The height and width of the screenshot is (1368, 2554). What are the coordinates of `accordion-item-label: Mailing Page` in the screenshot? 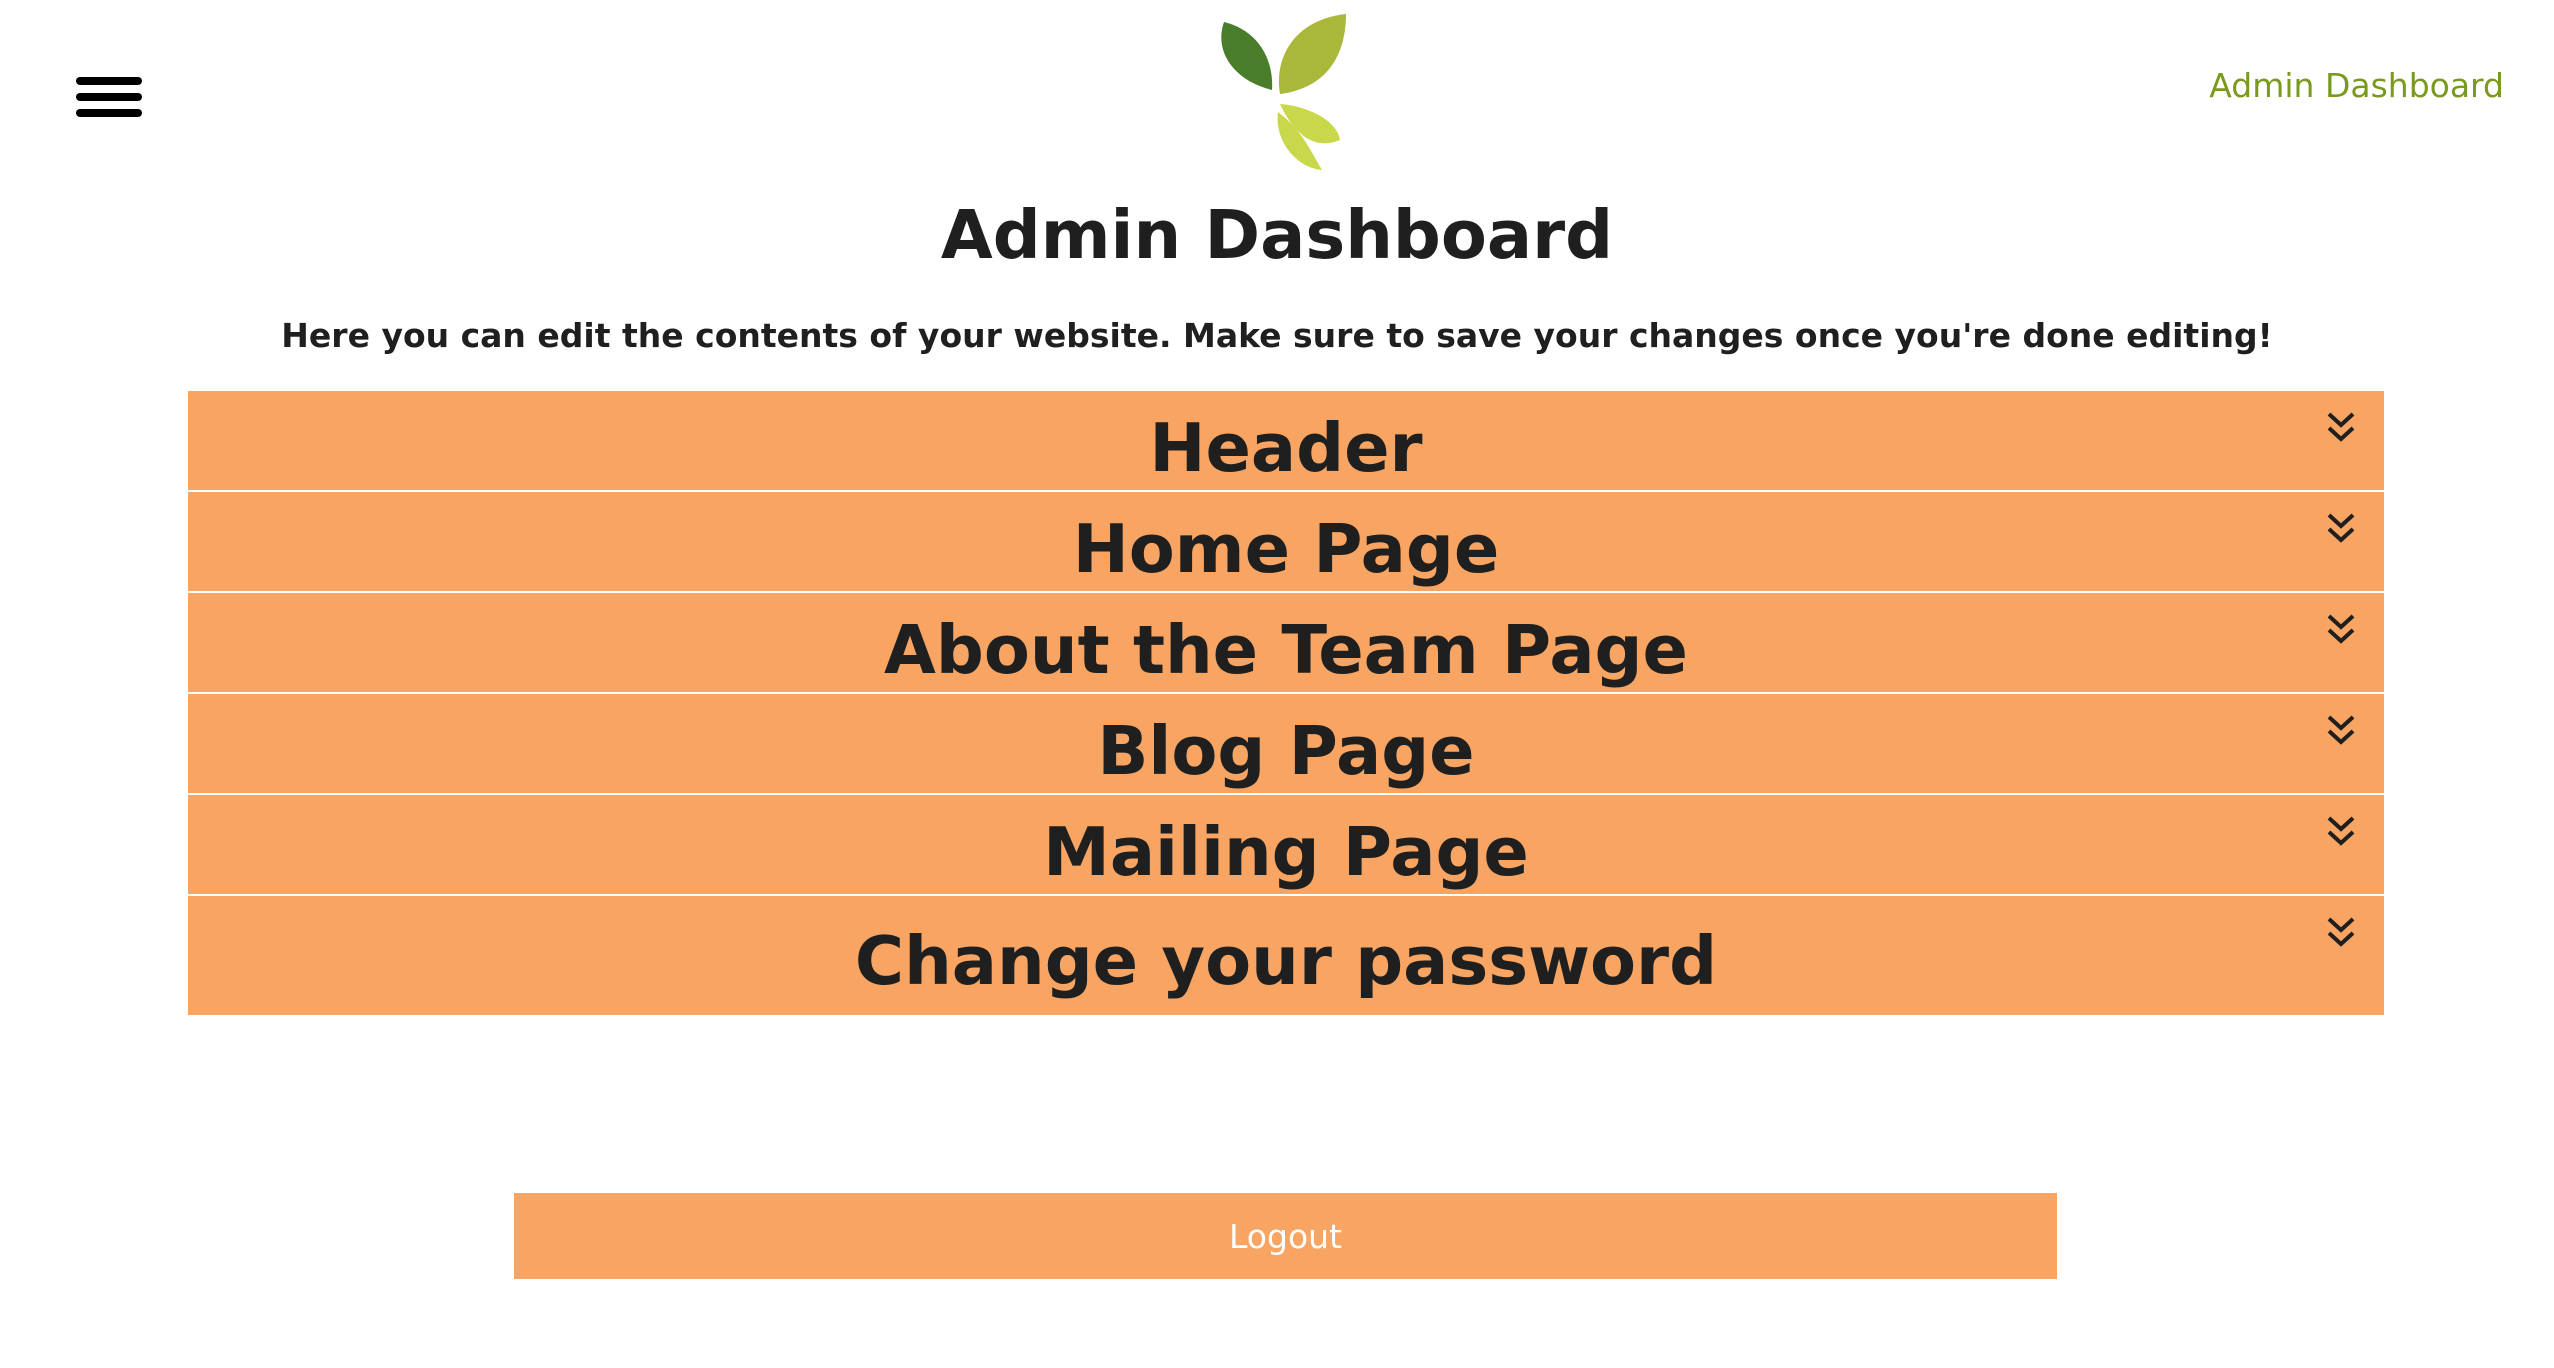 It's located at (1286, 852).